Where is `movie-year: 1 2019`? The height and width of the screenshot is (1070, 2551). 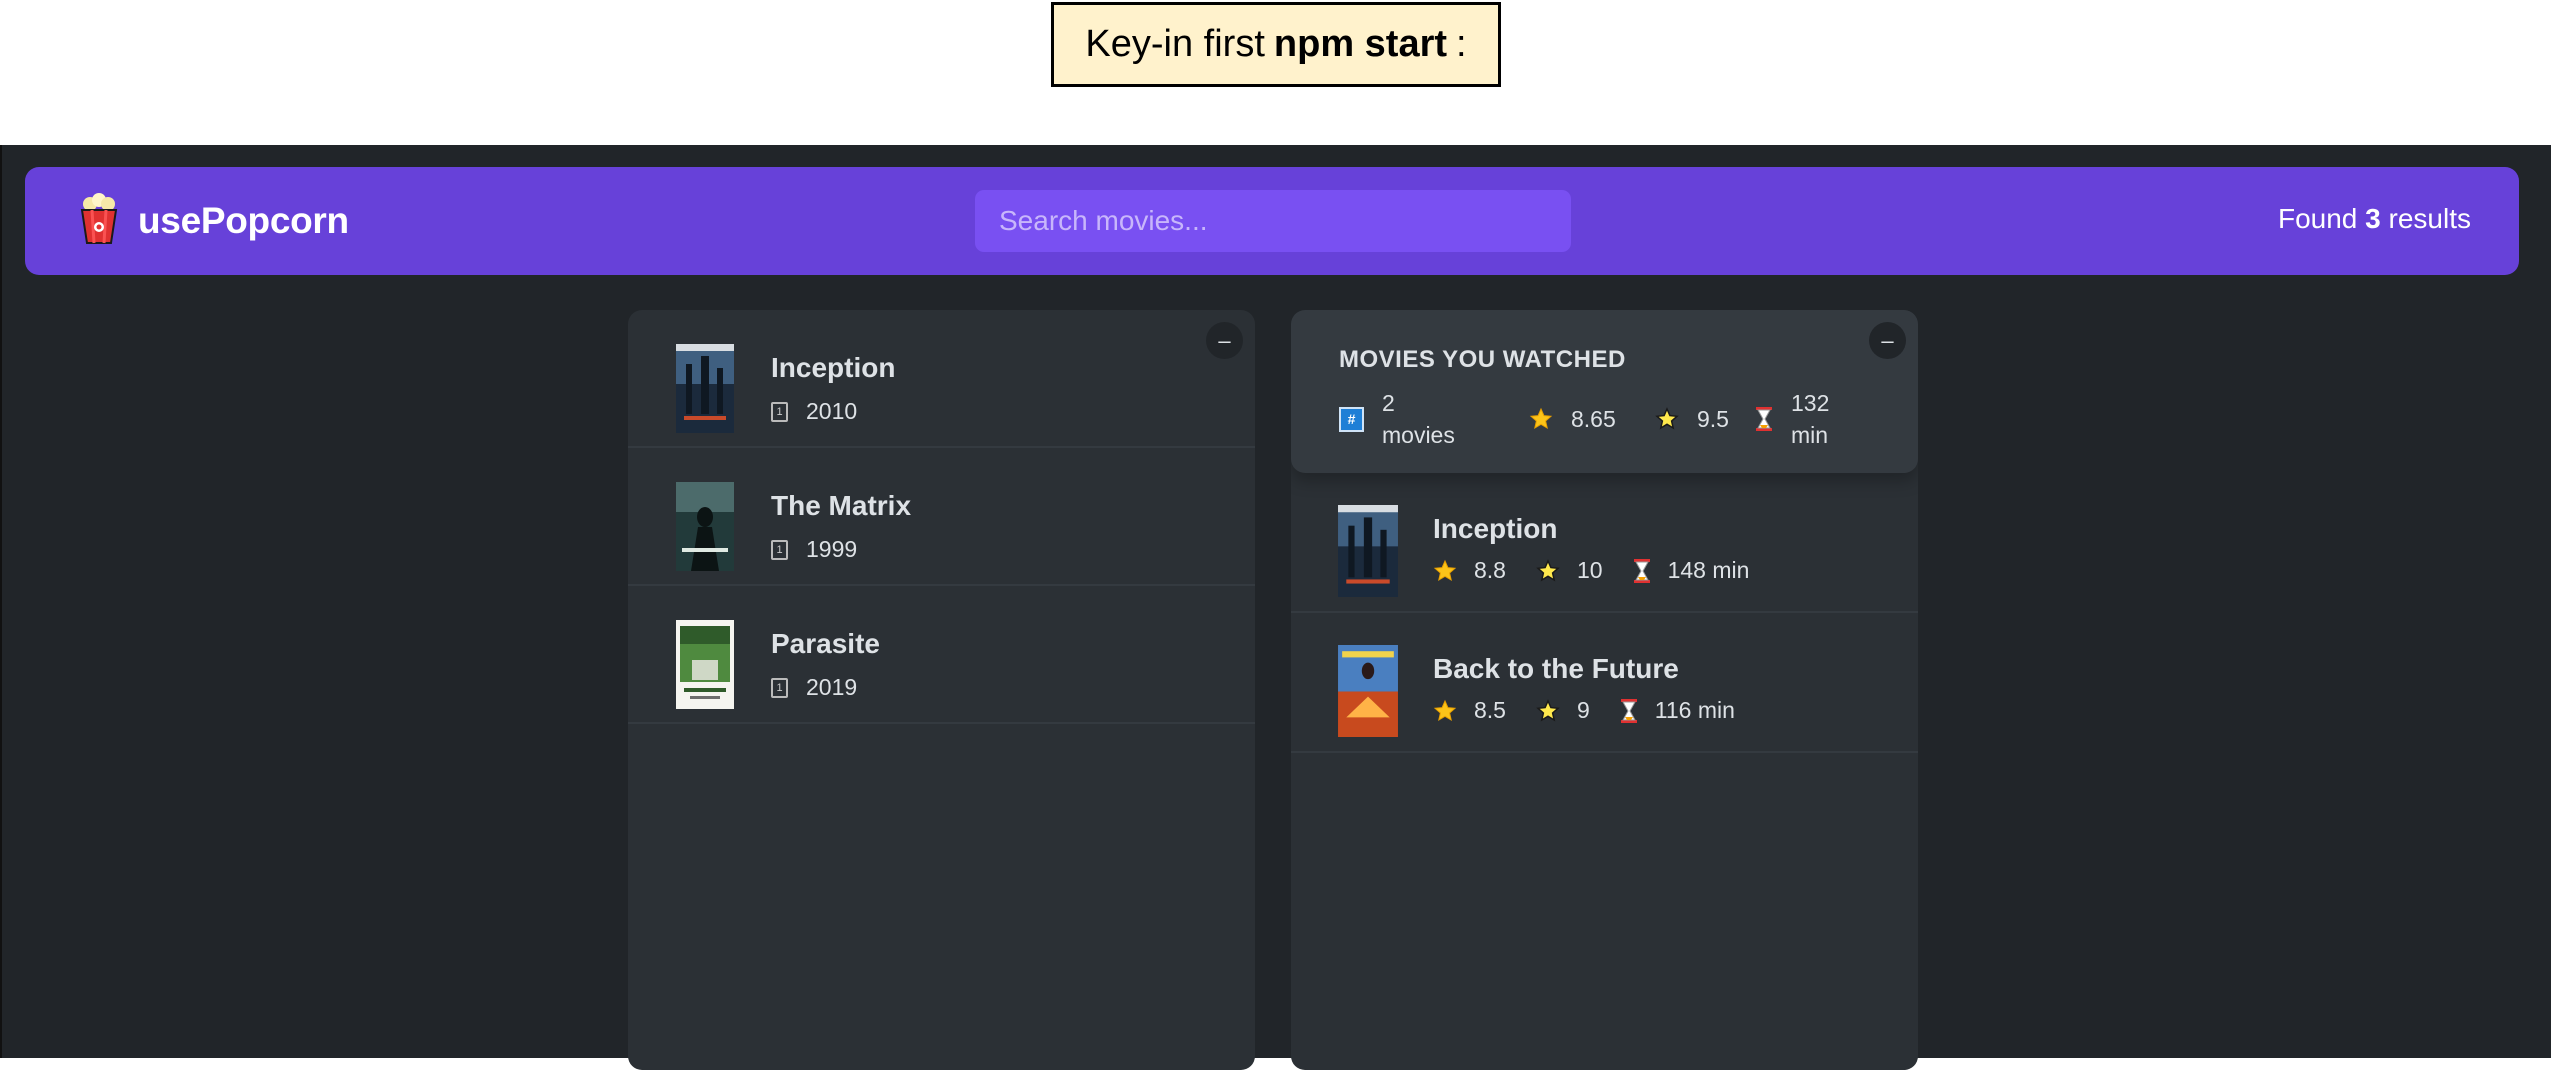
movie-year: 1 2019 is located at coordinates (814, 687).